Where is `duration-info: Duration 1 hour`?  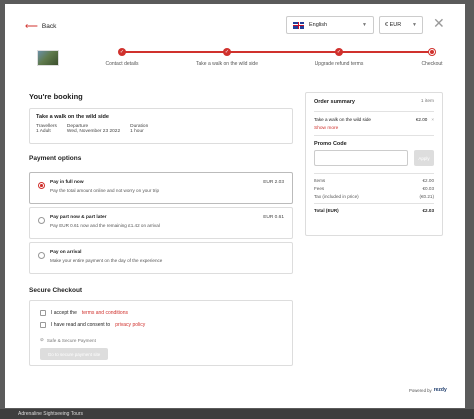 duration-info: Duration 1 hour is located at coordinates (139, 129).